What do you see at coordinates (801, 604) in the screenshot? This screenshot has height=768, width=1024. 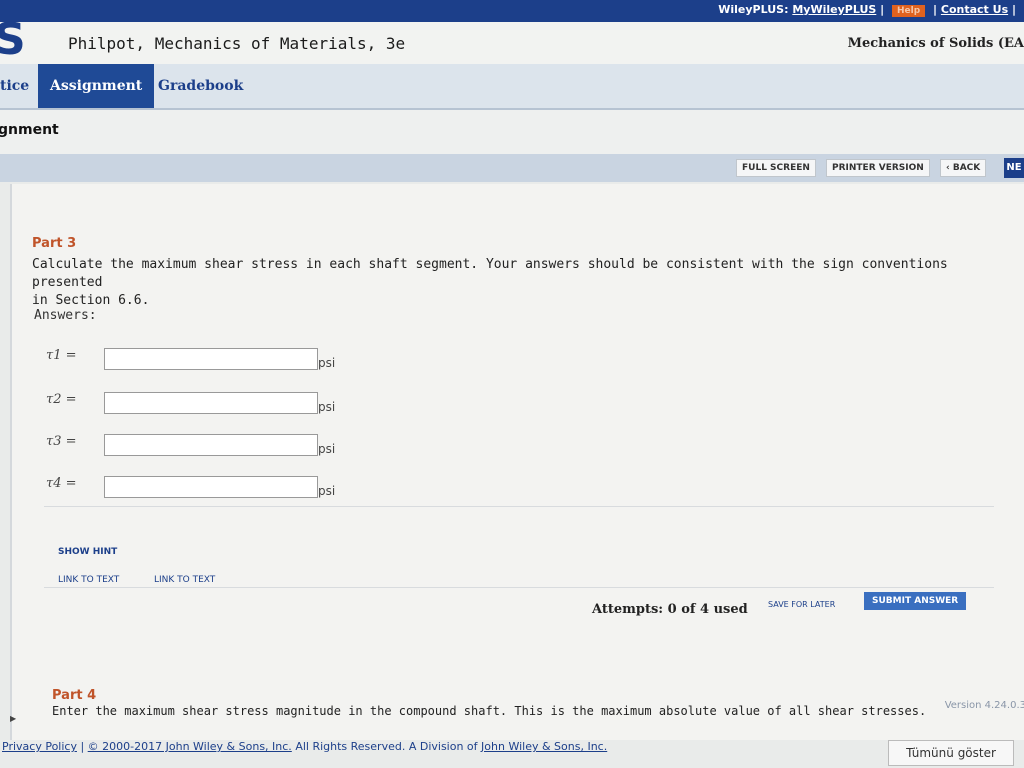 I see `save-for-later-button: SAVE FOR LATER` at bounding box center [801, 604].